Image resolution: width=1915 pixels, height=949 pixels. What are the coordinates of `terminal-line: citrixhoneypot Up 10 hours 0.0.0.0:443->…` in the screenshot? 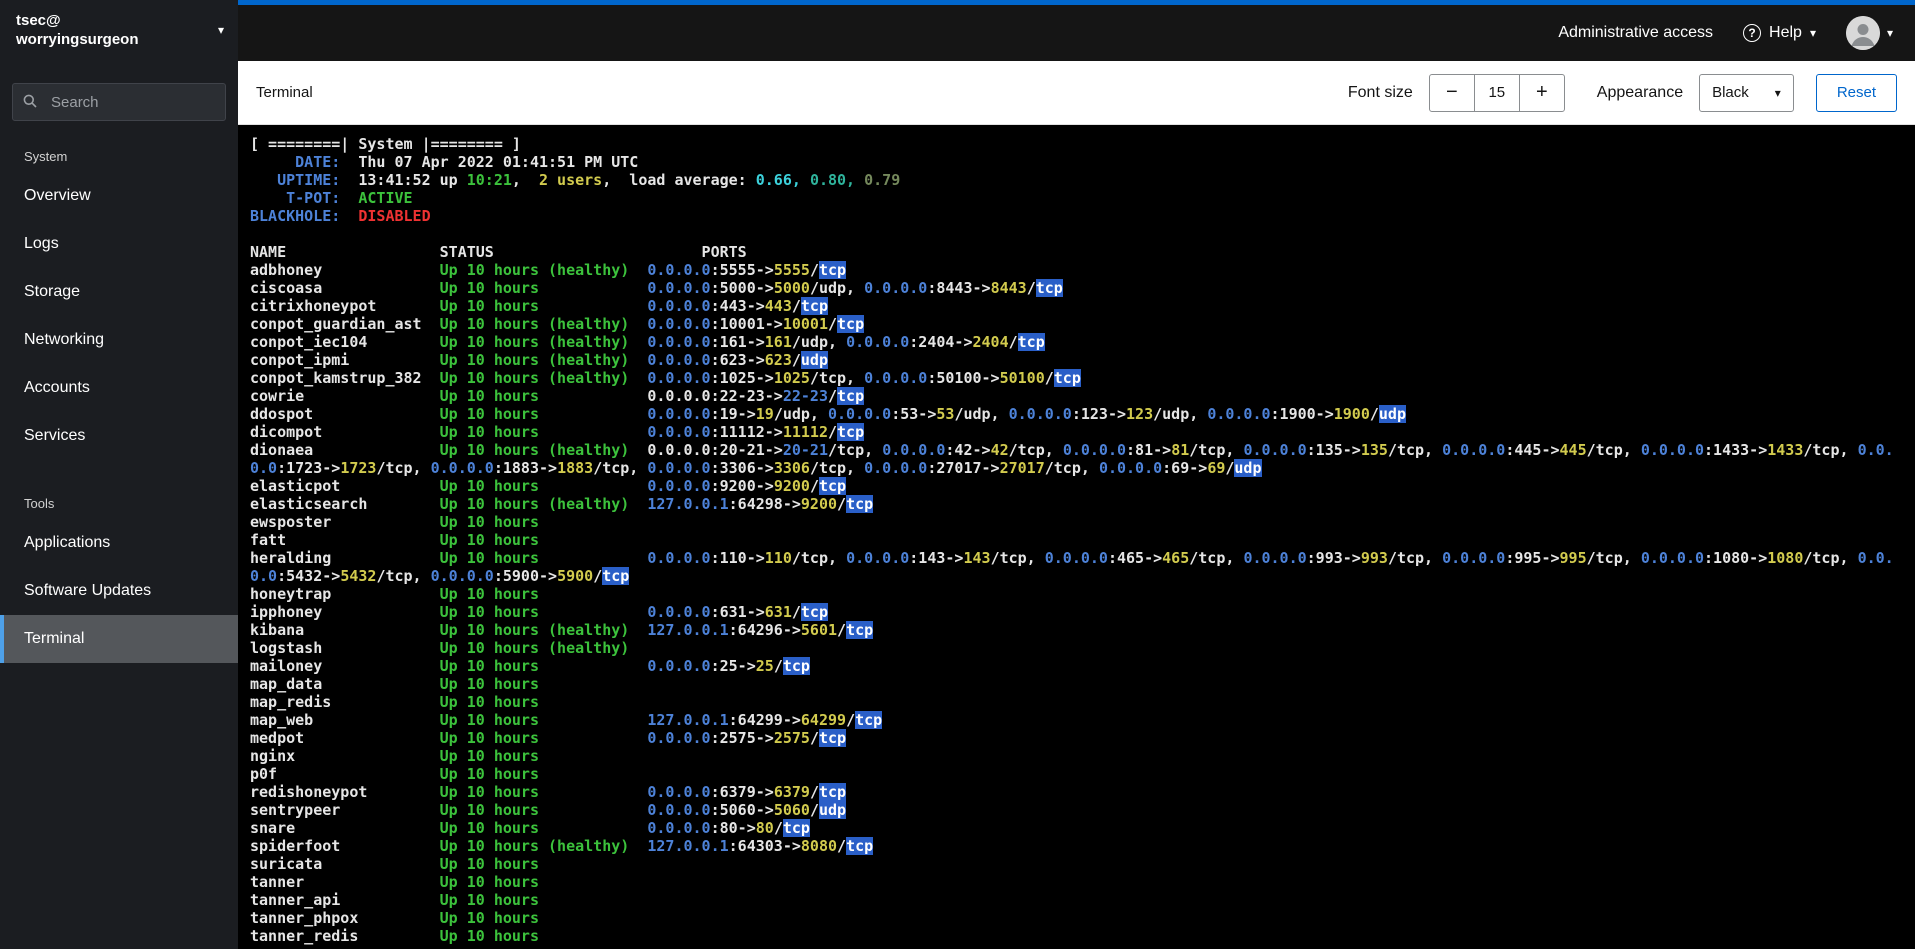 It's located at (539, 306).